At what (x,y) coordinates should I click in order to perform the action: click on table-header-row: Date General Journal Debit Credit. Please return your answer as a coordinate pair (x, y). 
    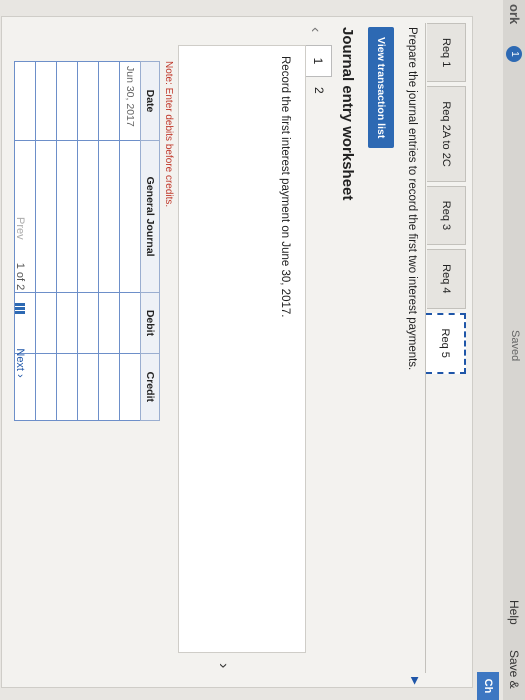
    Looking at the image, I should click on (150, 241).